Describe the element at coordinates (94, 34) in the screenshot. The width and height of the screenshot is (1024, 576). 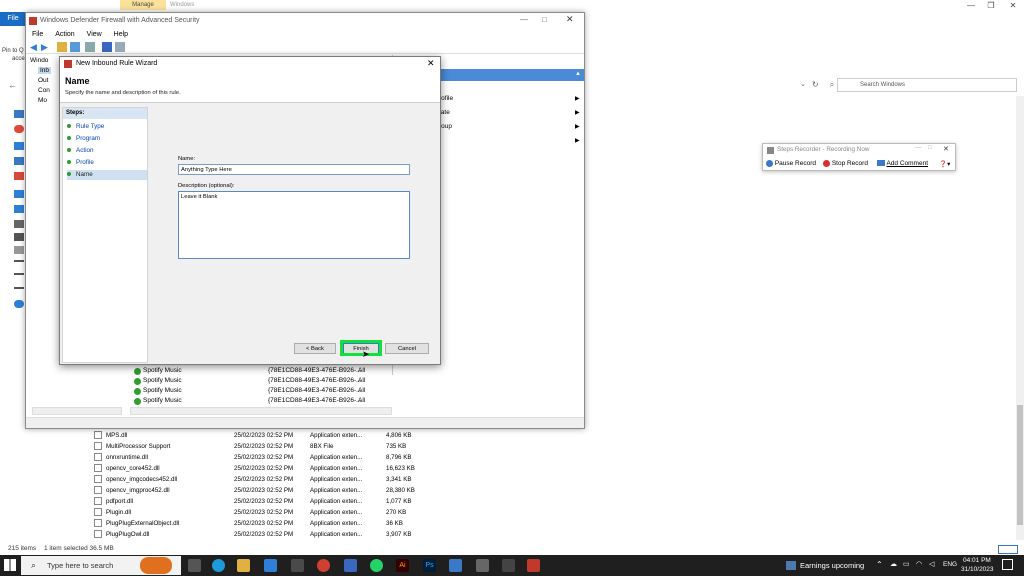
I see `menu-view: View` at that location.